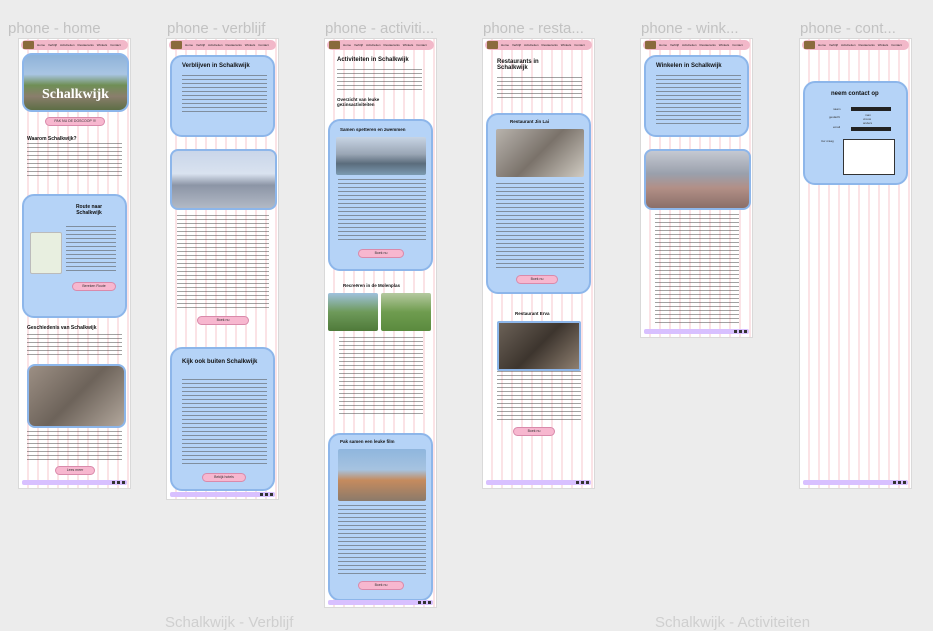 The height and width of the screenshot is (631, 933). Describe the element at coordinates (216, 28) in the screenshot. I see `frame-title-verblijf: phone - verblijf` at that location.